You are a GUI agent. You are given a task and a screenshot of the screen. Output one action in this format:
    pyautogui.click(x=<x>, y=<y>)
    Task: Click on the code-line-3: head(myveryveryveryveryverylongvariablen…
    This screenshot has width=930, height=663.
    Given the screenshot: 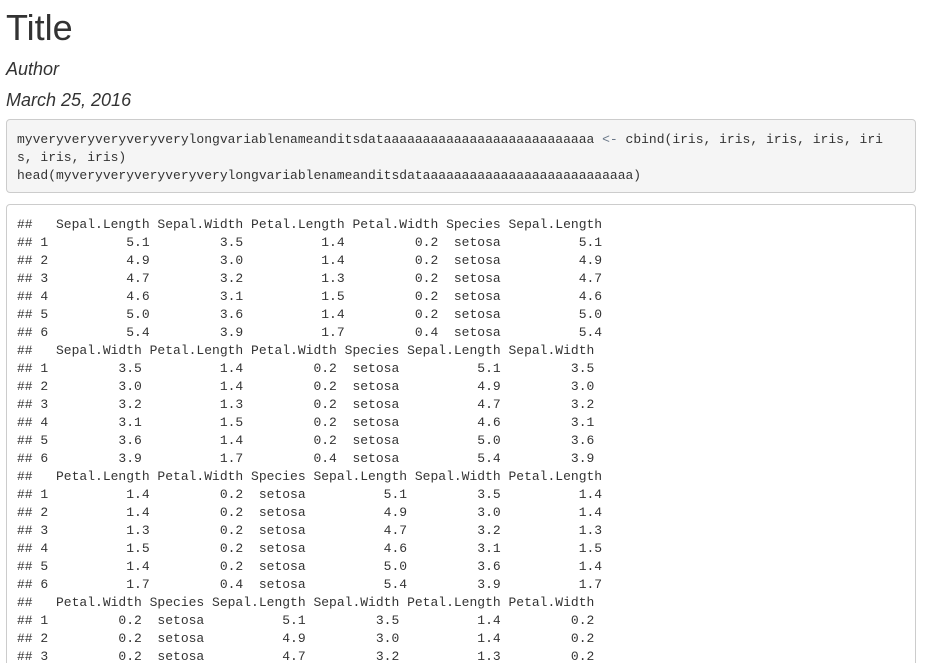 What is the action you would take?
    pyautogui.click(x=329, y=175)
    